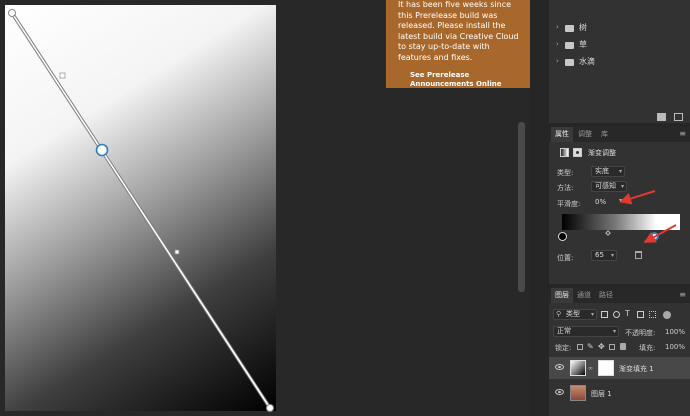 The image size is (690, 416). I want to click on annotation-overlay, so click(648, 216).